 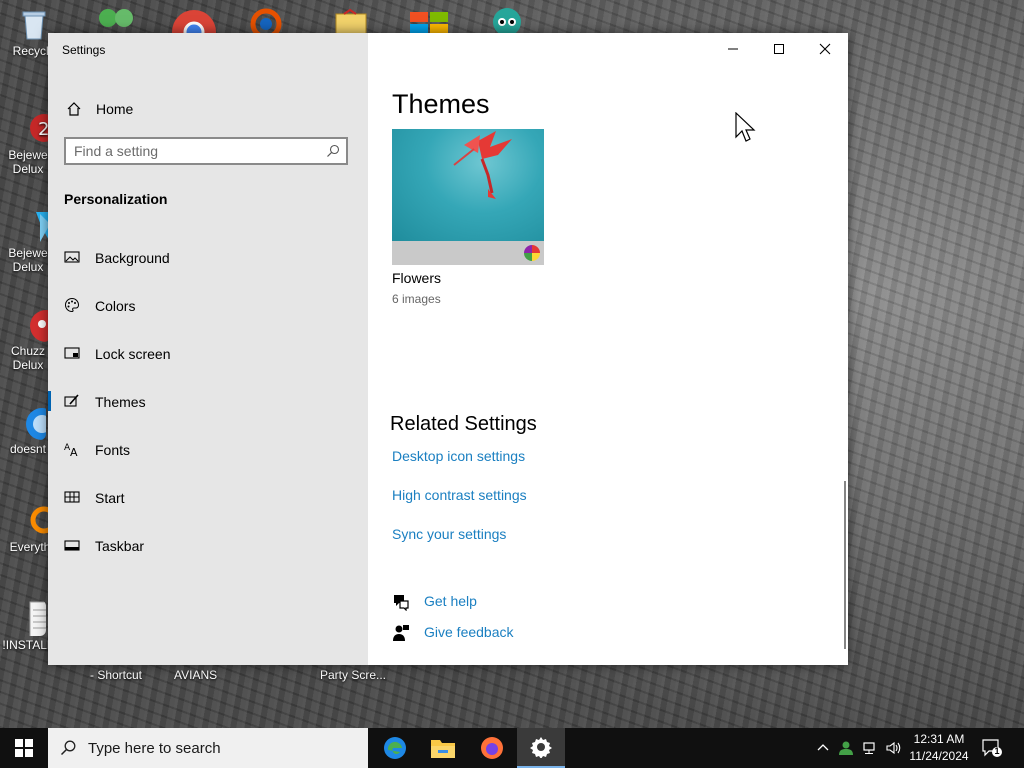 I want to click on gear-icon, so click(x=541, y=747).